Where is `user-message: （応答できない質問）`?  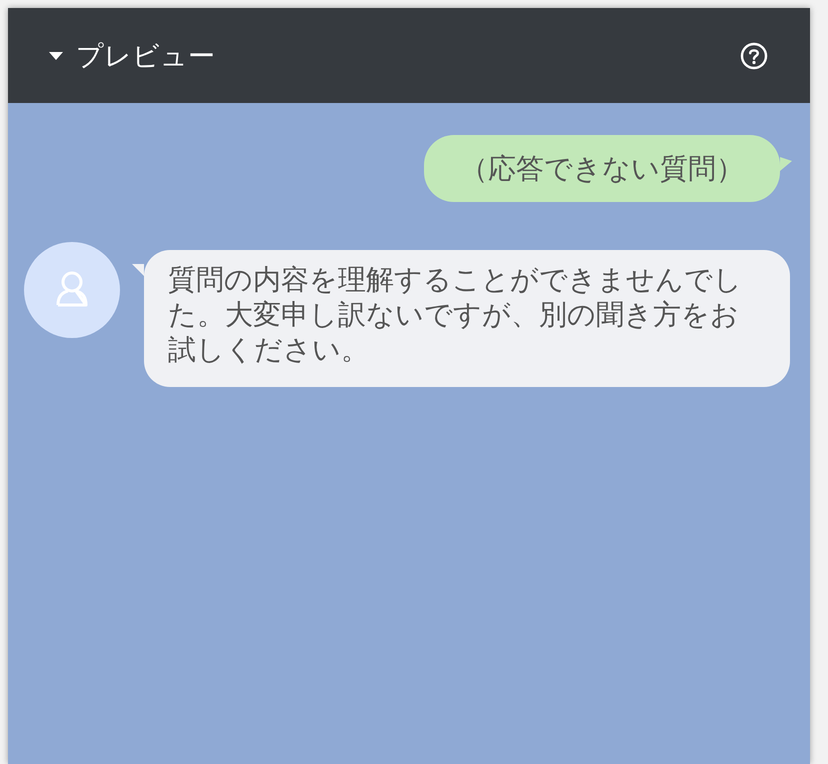
user-message: （応答できない質問） is located at coordinates (602, 168).